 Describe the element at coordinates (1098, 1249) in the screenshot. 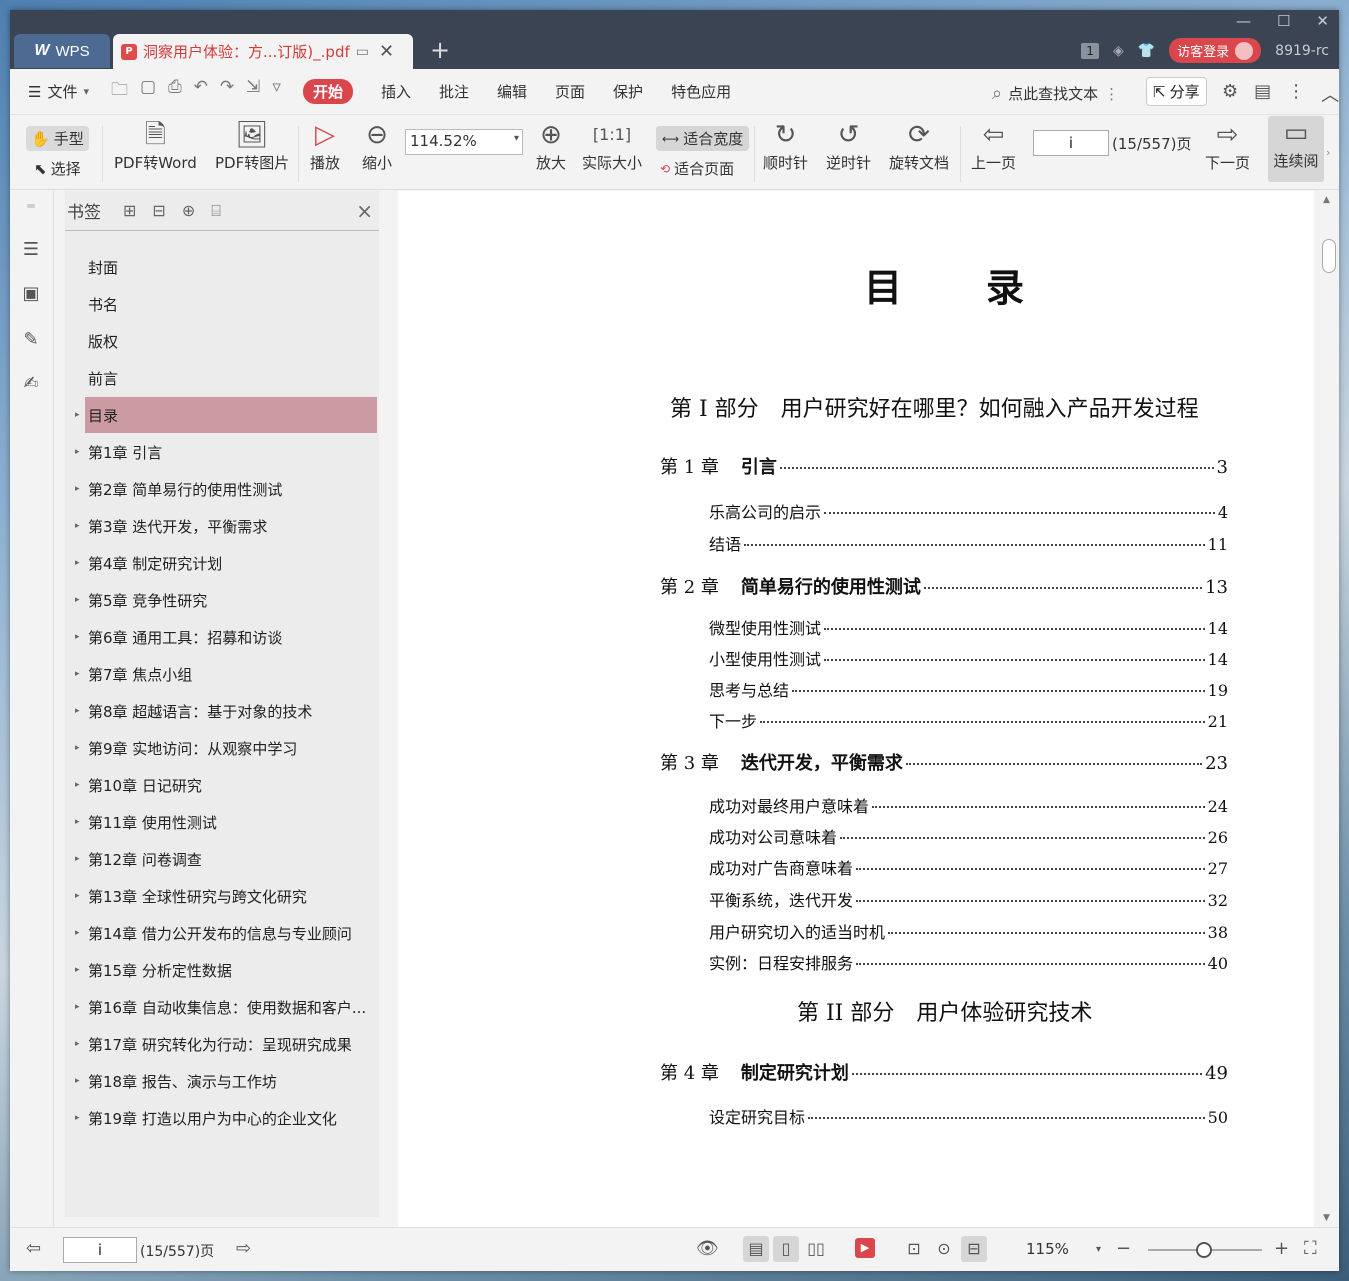

I see `zoom-dropdown-icon: ▾` at that location.